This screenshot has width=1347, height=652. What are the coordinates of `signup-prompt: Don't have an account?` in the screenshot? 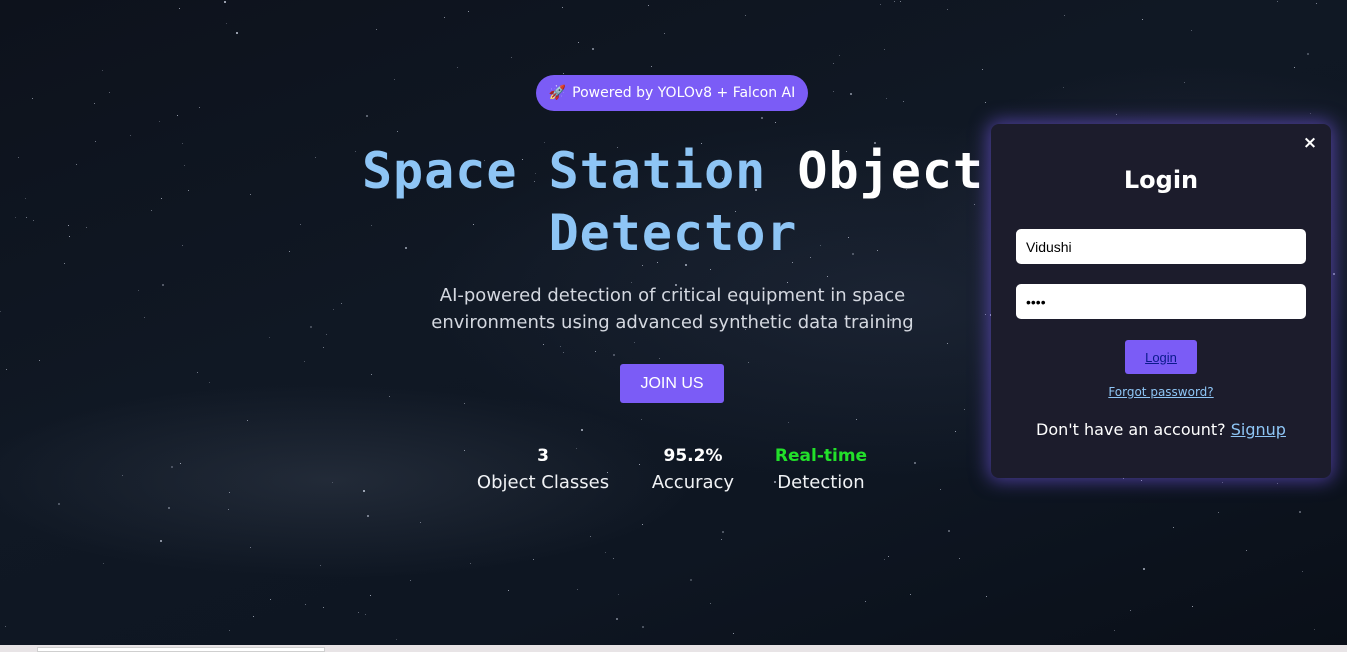 It's located at (1131, 429).